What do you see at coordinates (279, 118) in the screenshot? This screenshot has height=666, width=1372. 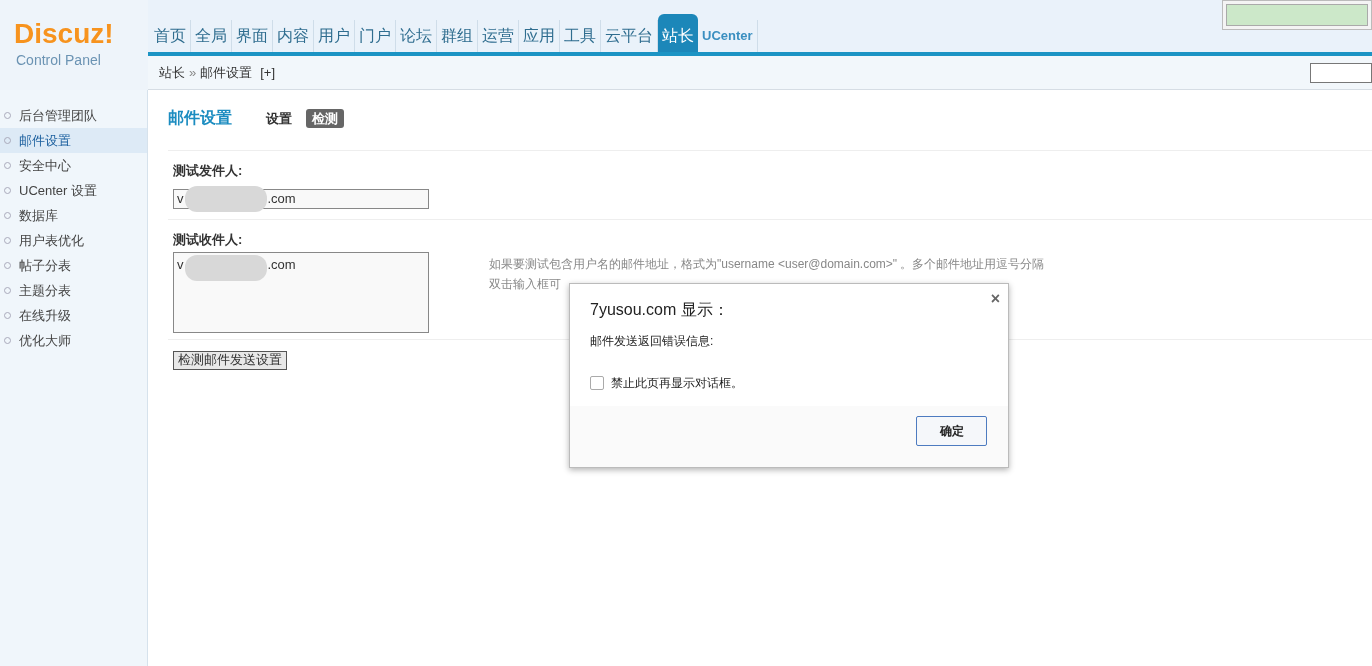 I see `page-tab: 设置` at bounding box center [279, 118].